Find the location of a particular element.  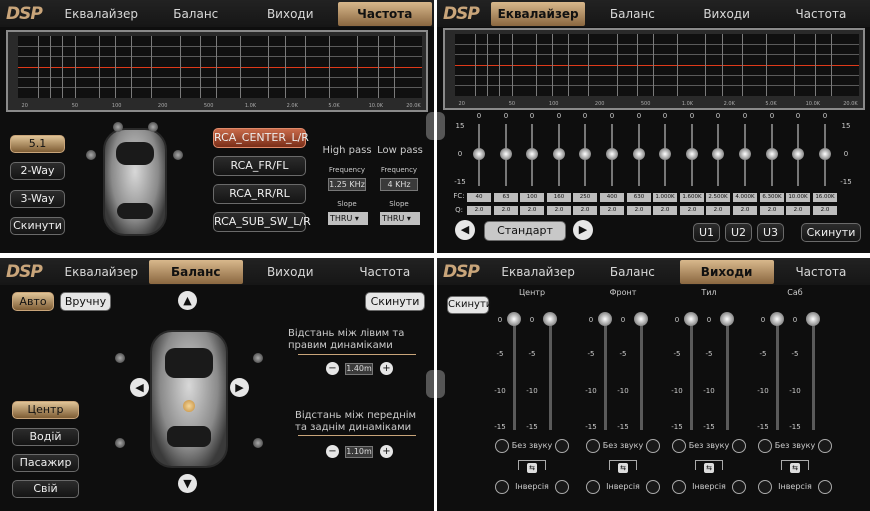

user-preset-2-button: U2 is located at coordinates (738, 232).